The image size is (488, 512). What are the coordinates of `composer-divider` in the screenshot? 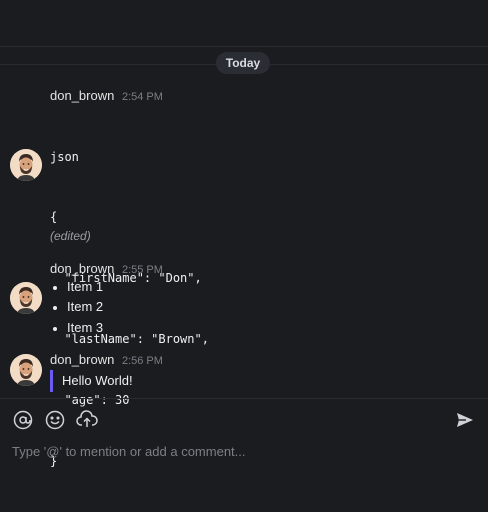 It's located at (244, 398).